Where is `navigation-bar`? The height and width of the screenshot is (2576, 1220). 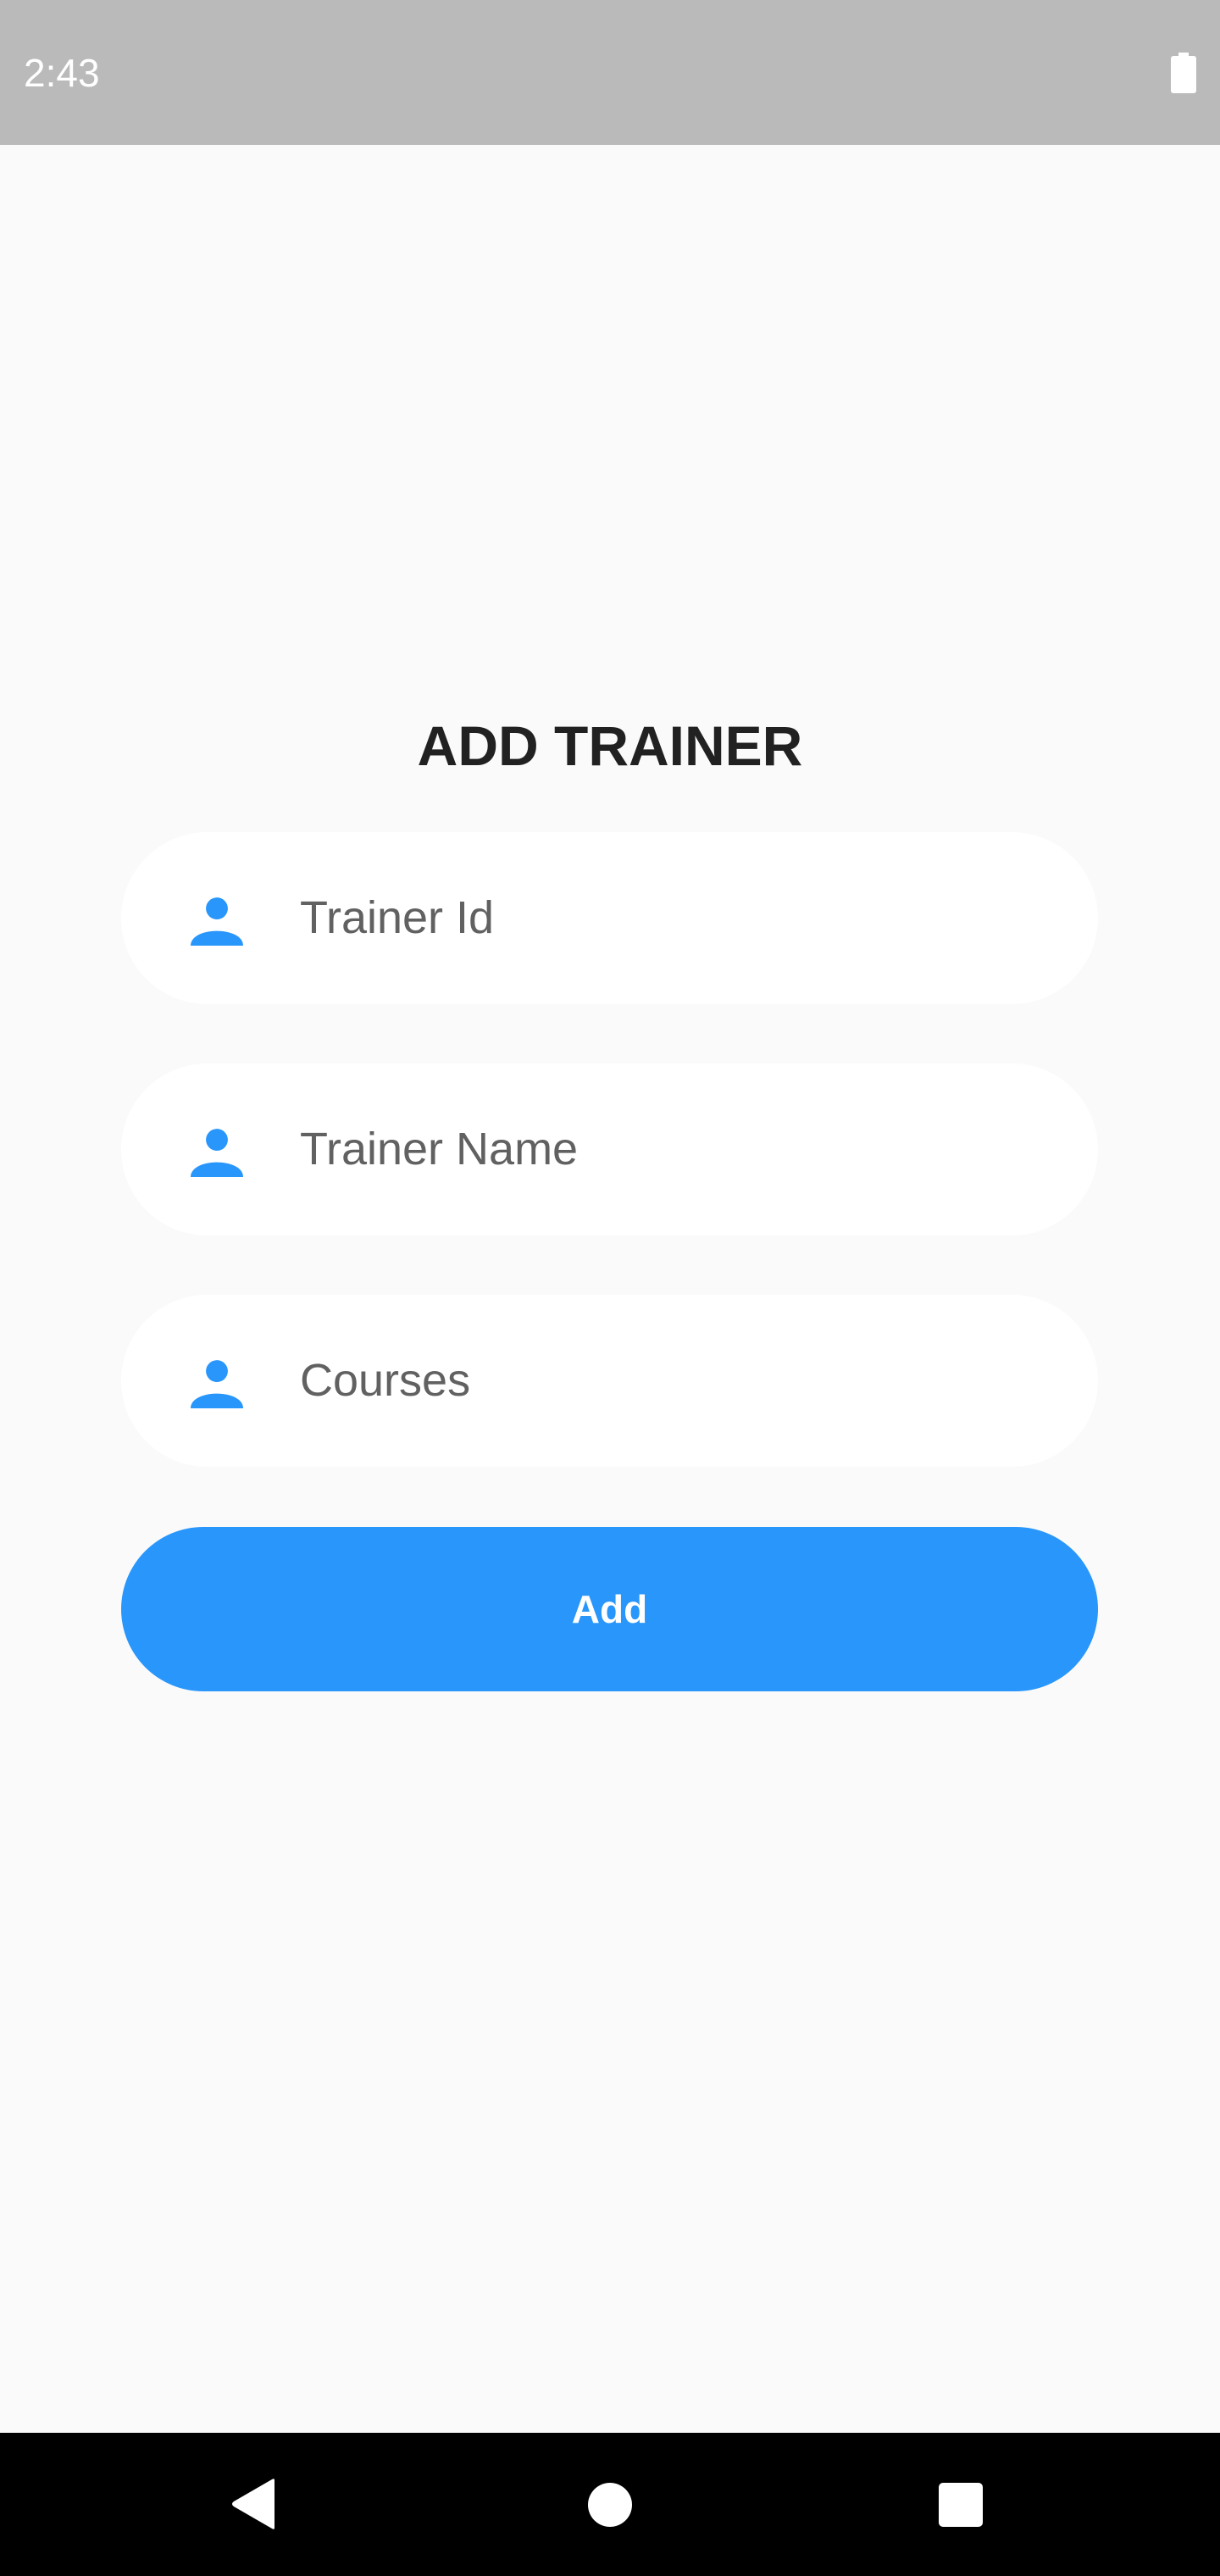 navigation-bar is located at coordinates (610, 2504).